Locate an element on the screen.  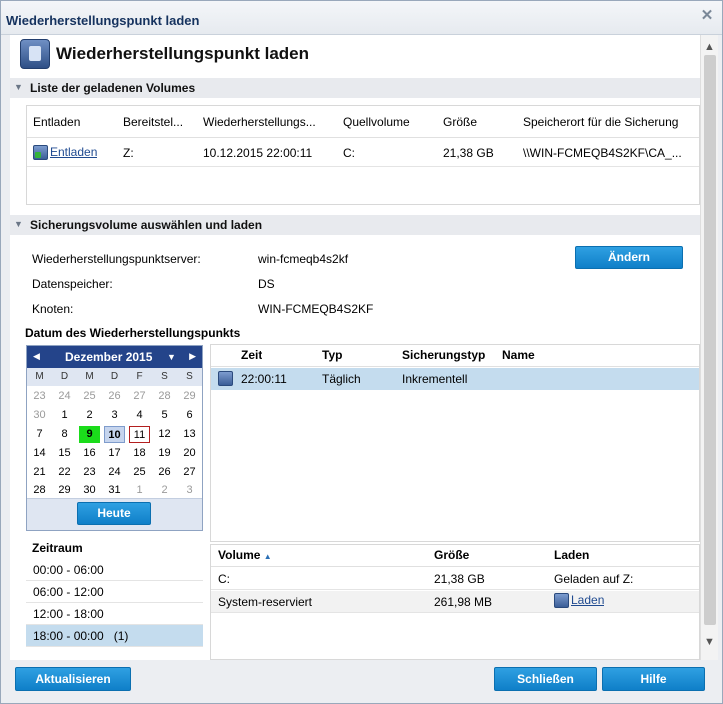
size-value: 21,38 GB is located at coordinates (468, 153).